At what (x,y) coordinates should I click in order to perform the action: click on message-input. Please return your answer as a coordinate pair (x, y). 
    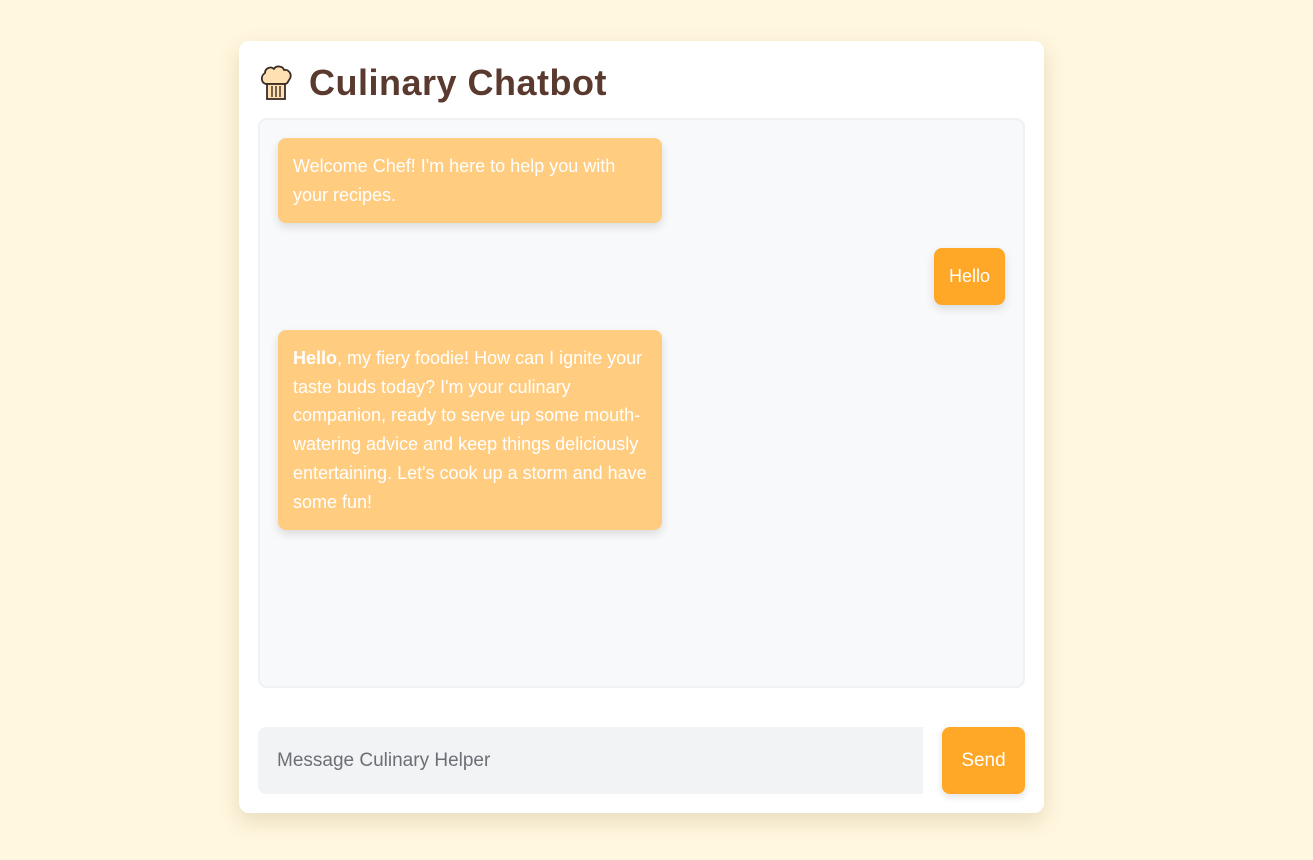
    Looking at the image, I should click on (590, 760).